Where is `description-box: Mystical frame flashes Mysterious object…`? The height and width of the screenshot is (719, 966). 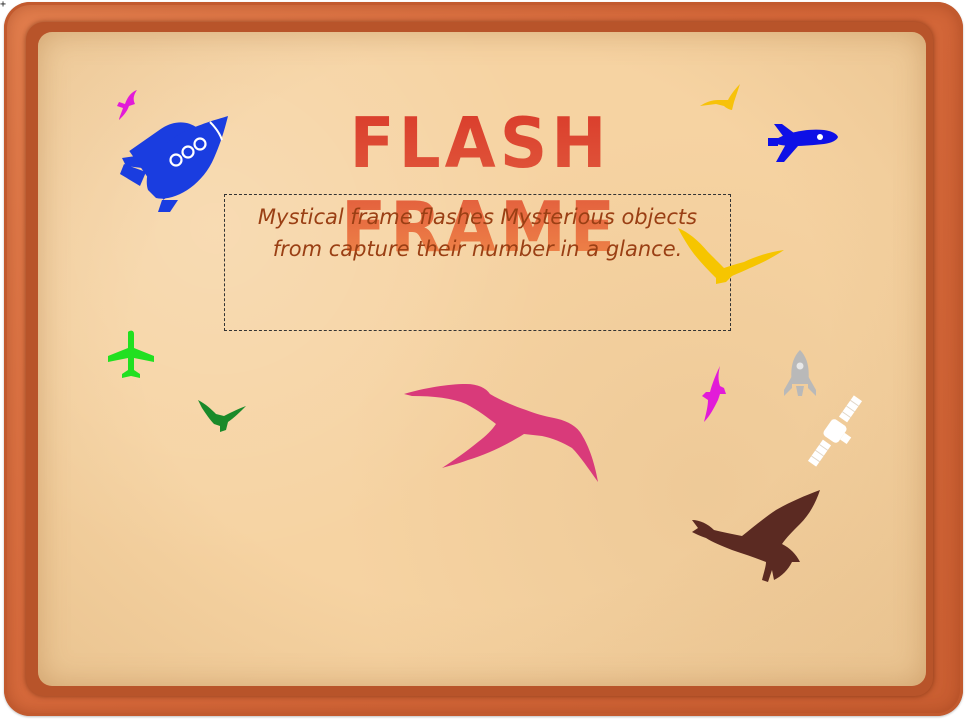
description-box: Mystical frame flashes Mysterious object… is located at coordinates (477, 262).